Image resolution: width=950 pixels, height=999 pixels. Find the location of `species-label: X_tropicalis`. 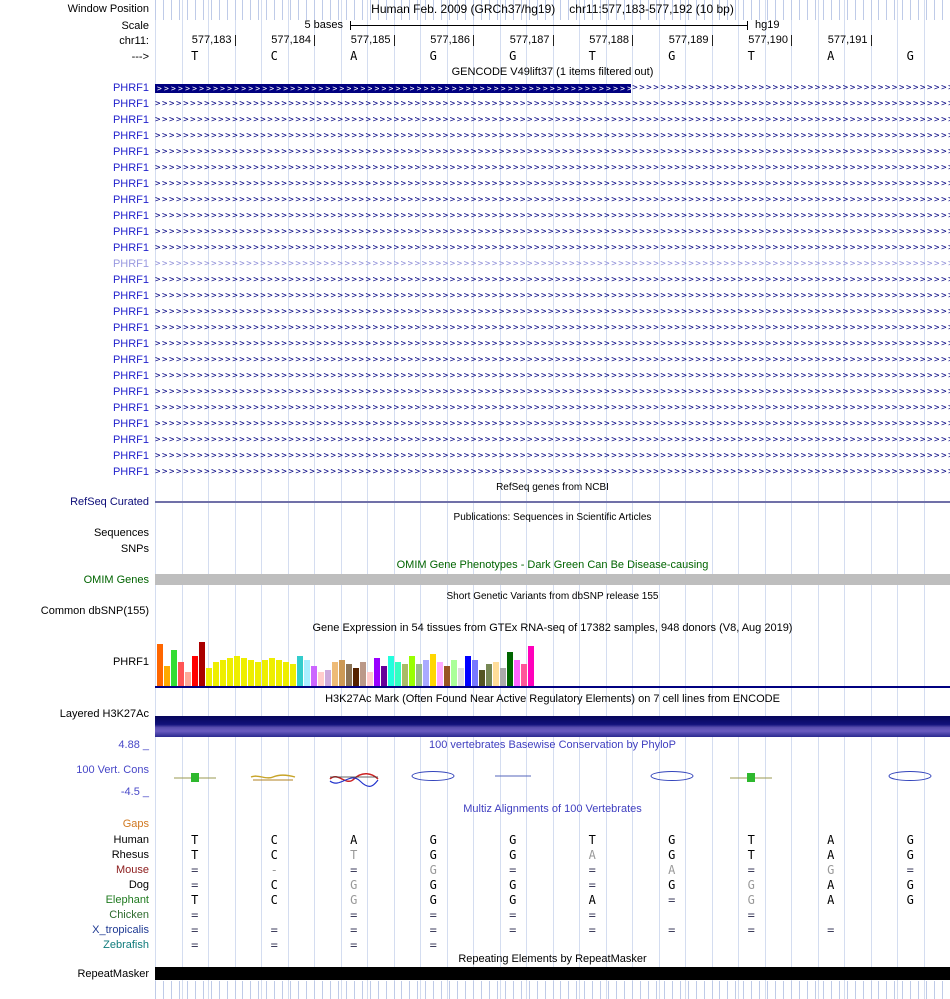

species-label: X_tropicalis is located at coordinates (74, 929).